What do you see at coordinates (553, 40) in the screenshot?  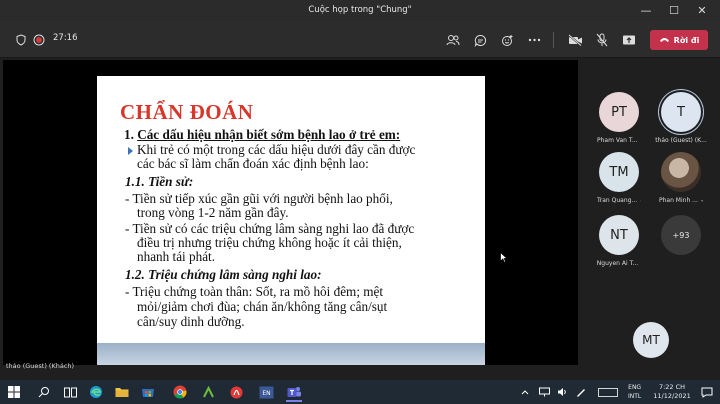 I see `toolbar-divider` at bounding box center [553, 40].